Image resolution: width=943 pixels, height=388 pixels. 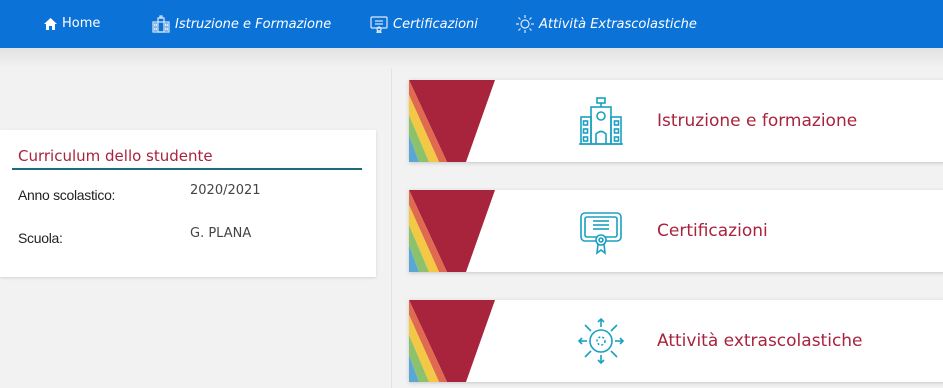 I want to click on card-title-certificazioni: Certificazioni, so click(x=712, y=231).